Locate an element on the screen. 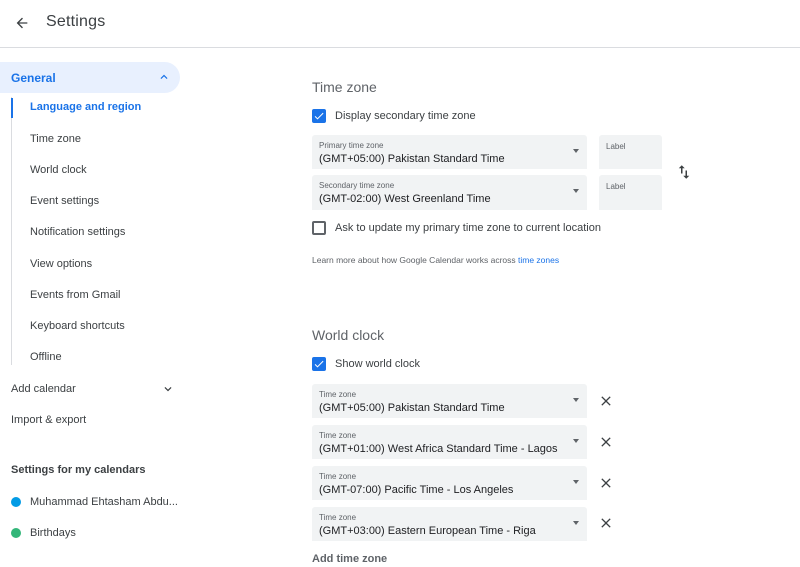 The width and height of the screenshot is (800, 567). select-value: (GMT-02:00) West Greenland Time is located at coordinates (405, 199).